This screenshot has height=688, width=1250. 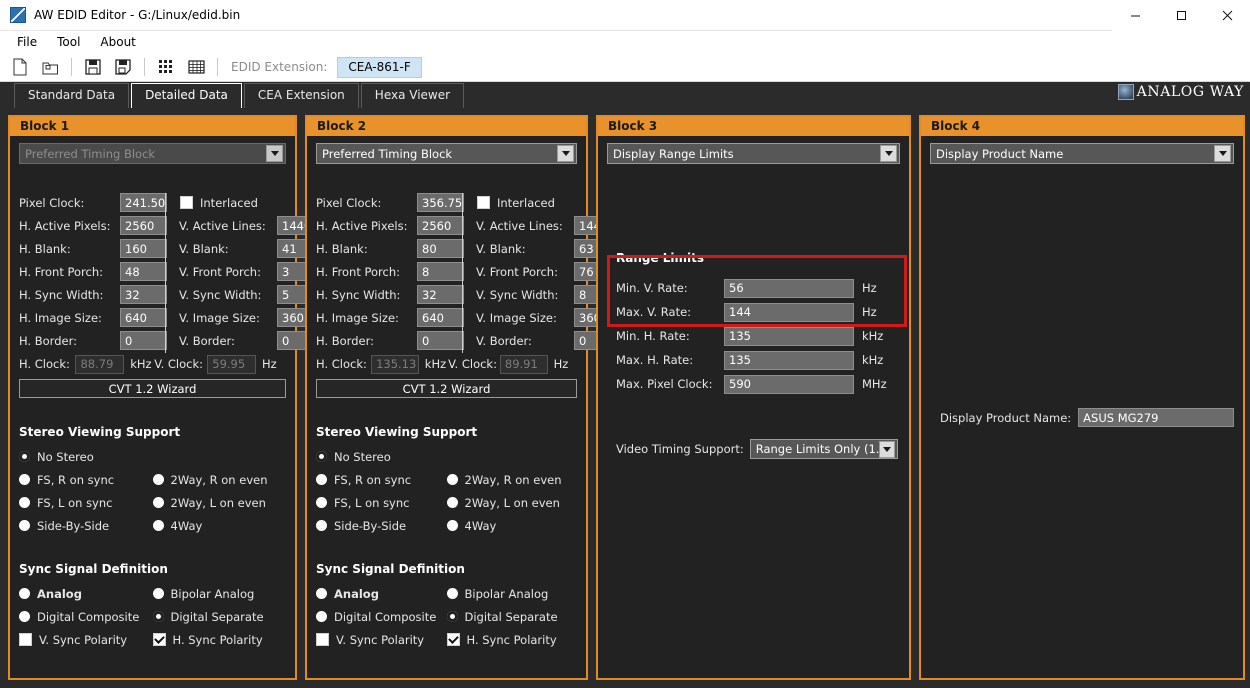 What do you see at coordinates (512, 479) in the screenshot?
I see `block-2-radio-2way-r-on-even: 2Way, R on even` at bounding box center [512, 479].